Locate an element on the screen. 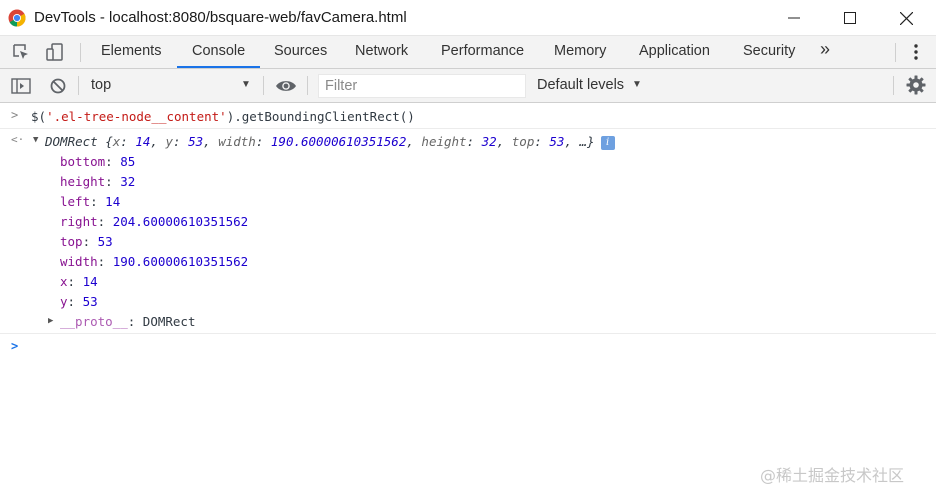 This screenshot has height=499, width=936. preview-value: 14 is located at coordinates (143, 141).